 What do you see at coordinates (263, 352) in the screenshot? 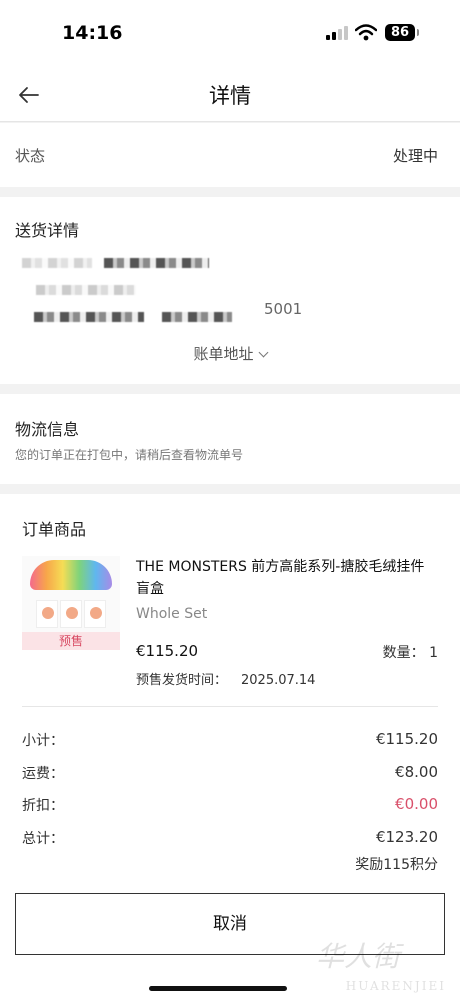
I see `chevron-down-icon` at bounding box center [263, 352].